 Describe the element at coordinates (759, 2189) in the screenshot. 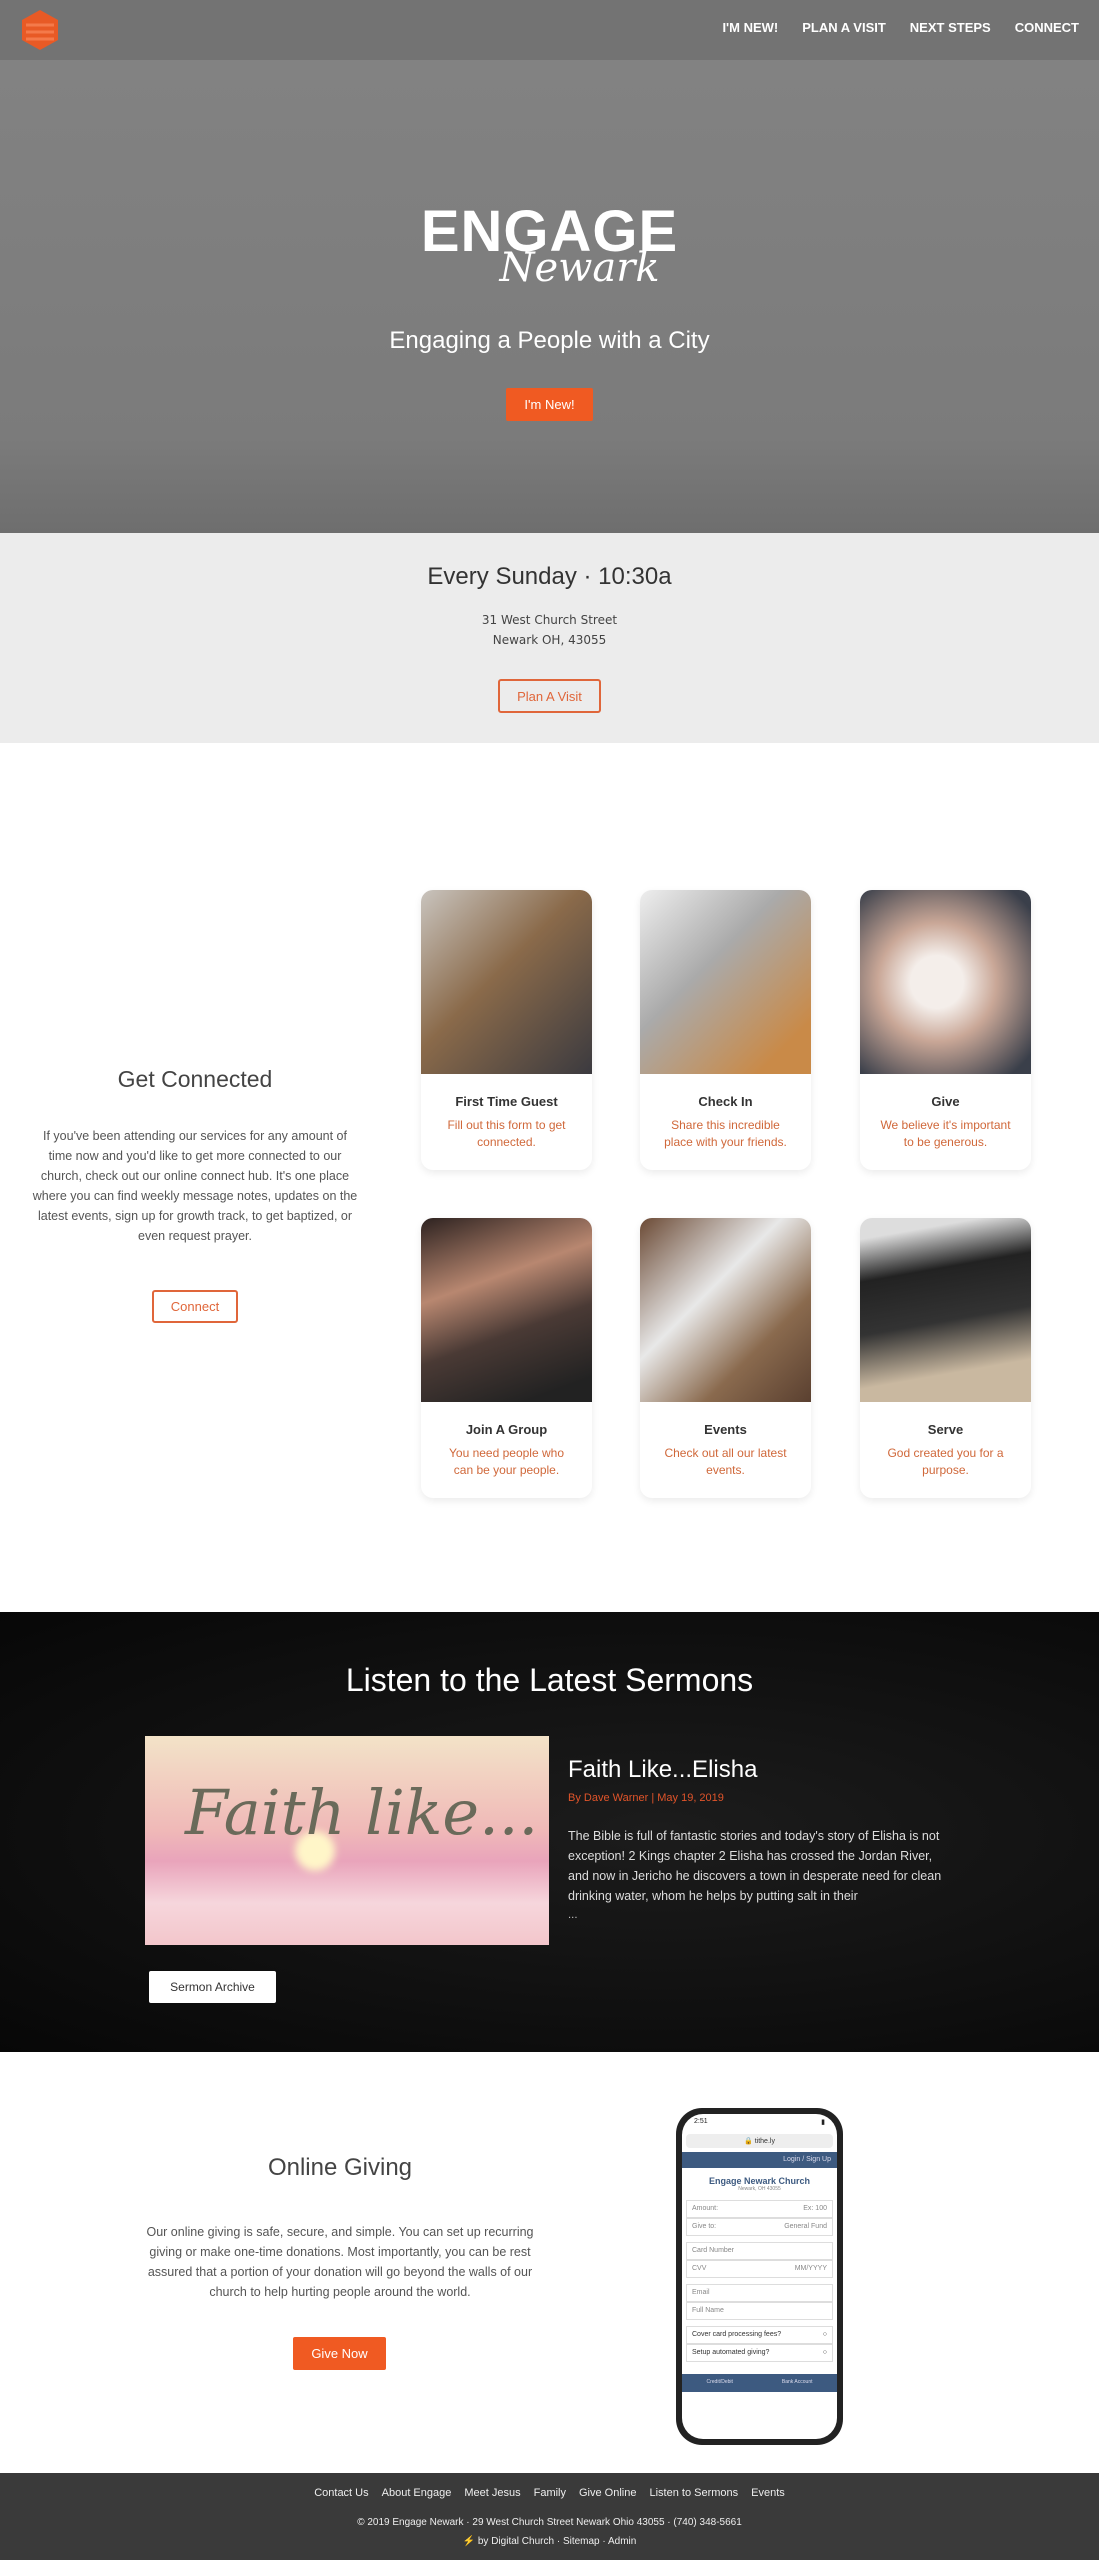

I see `phone-location: Newark, OH 43055` at that location.